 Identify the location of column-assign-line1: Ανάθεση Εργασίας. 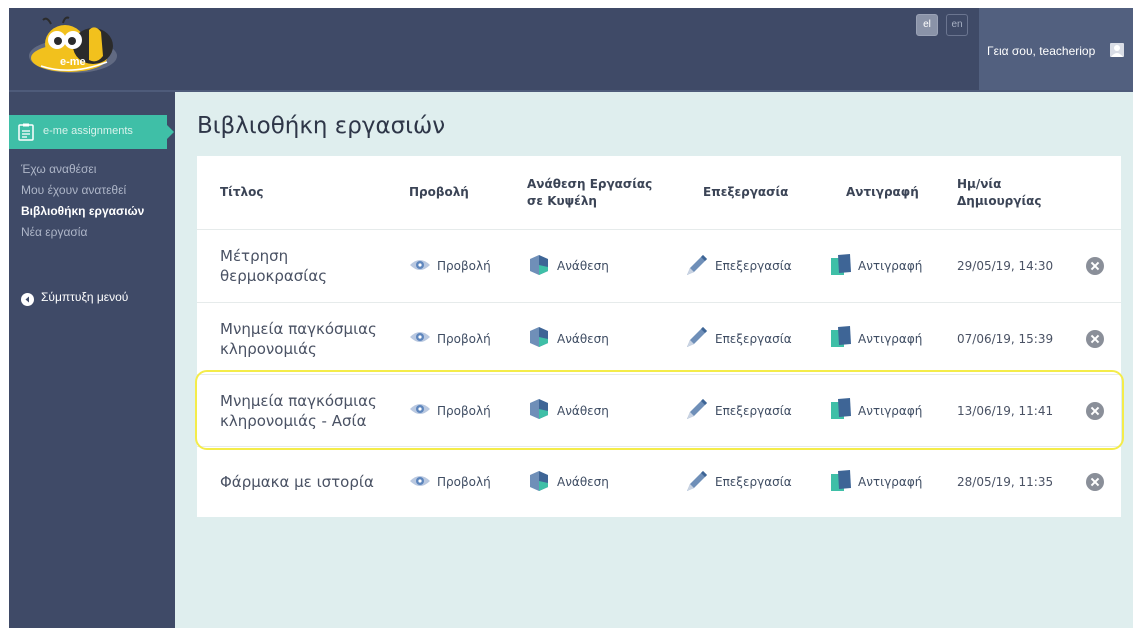
(590, 183).